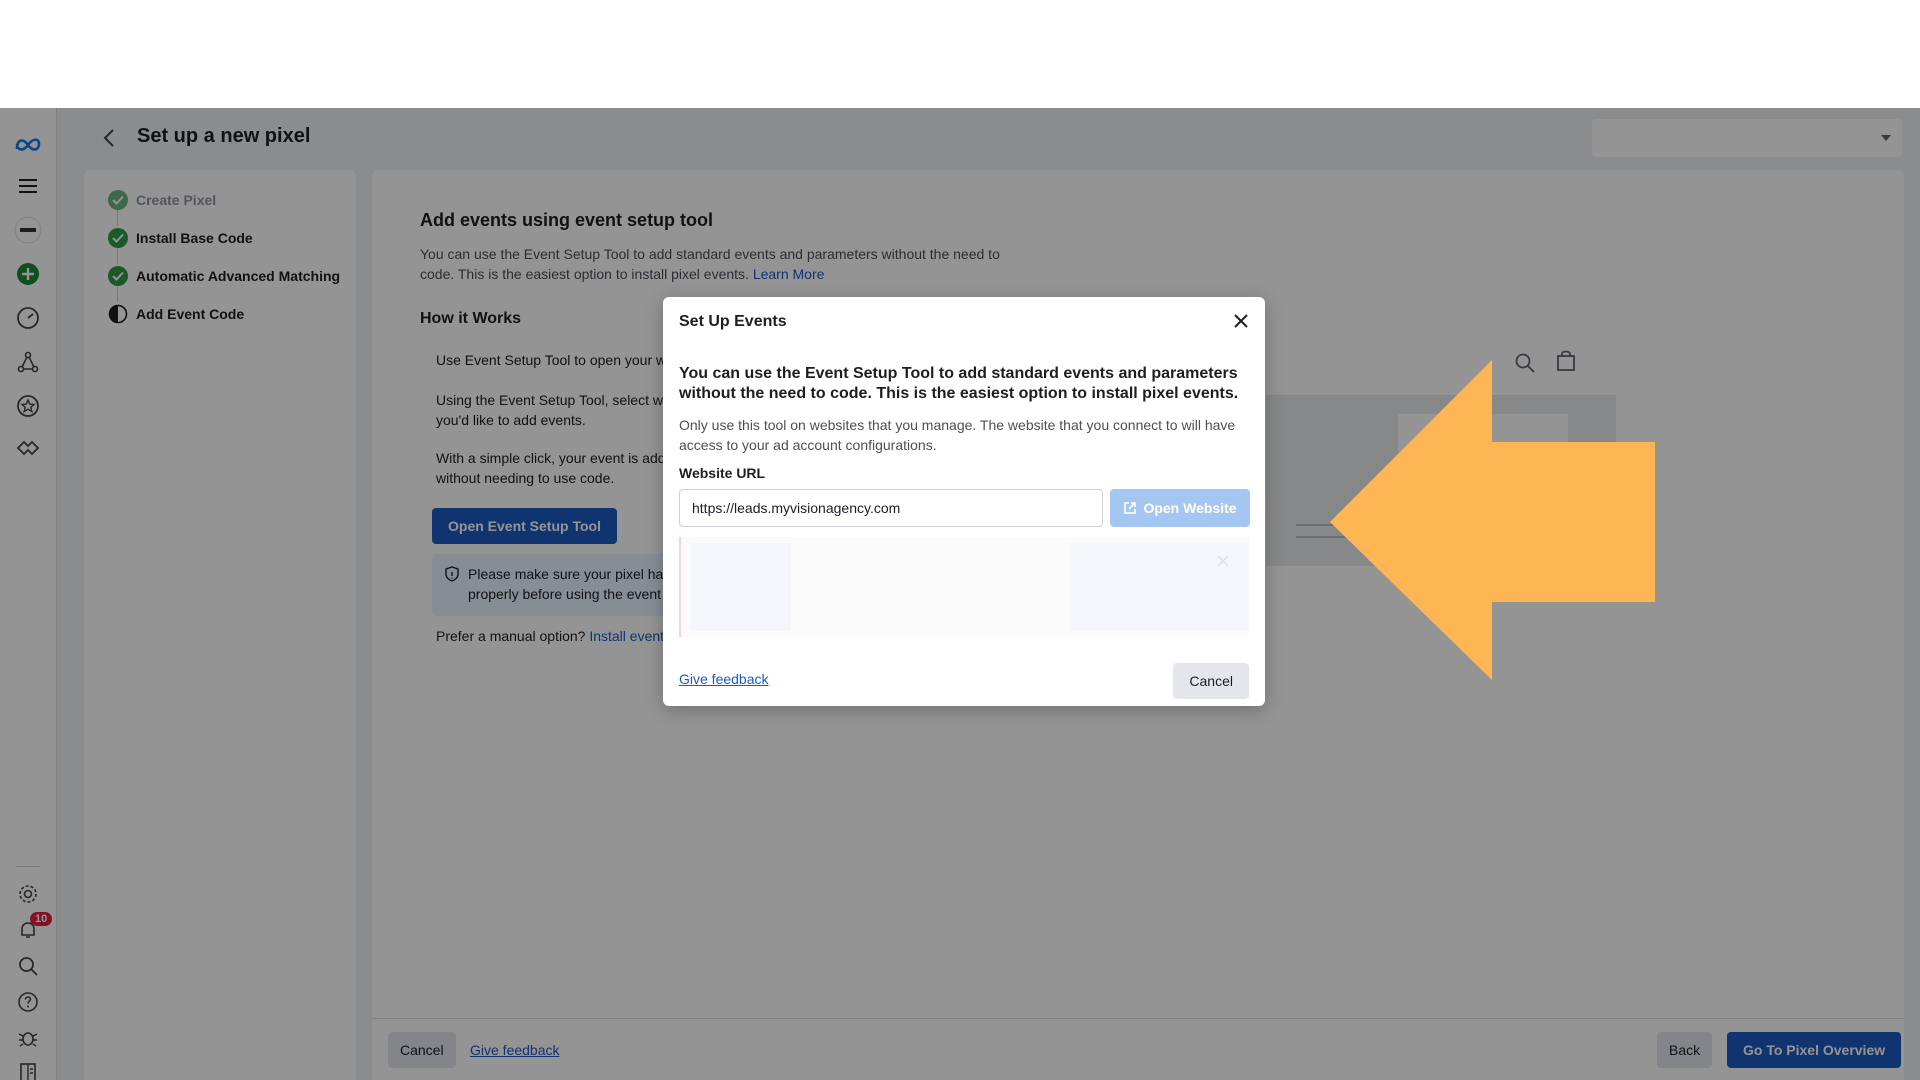  Describe the element at coordinates (680, 587) in the screenshot. I see `faded-accent-bar` at that location.